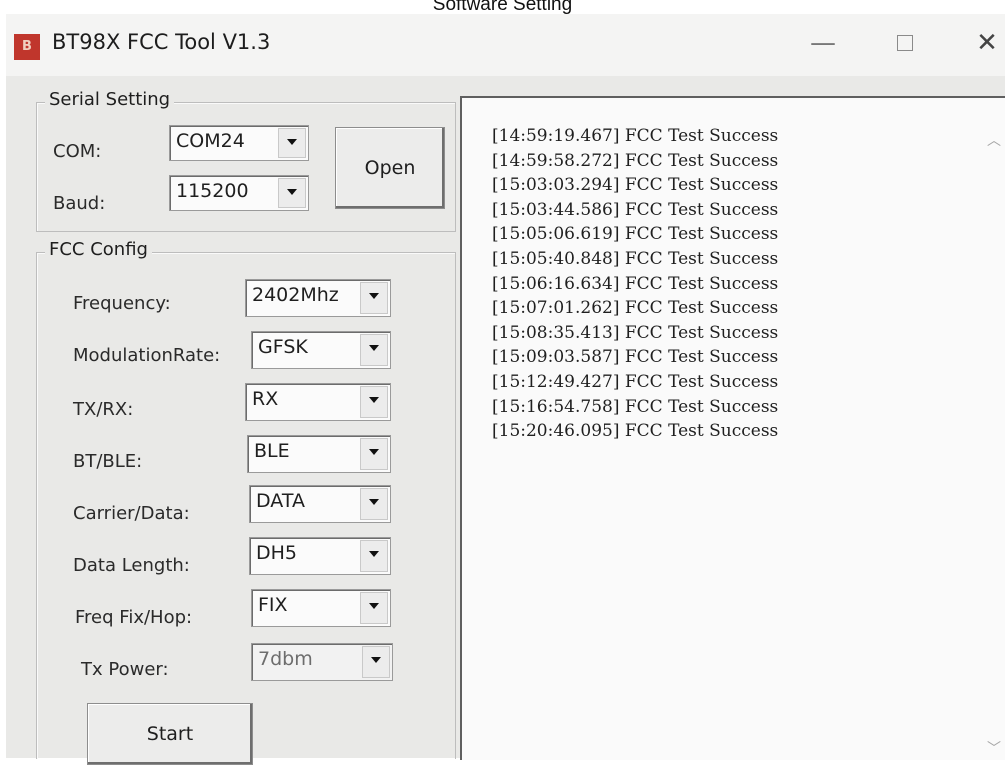  What do you see at coordinates (320, 556) in the screenshot?
I see `data-length-select: DH5` at bounding box center [320, 556].